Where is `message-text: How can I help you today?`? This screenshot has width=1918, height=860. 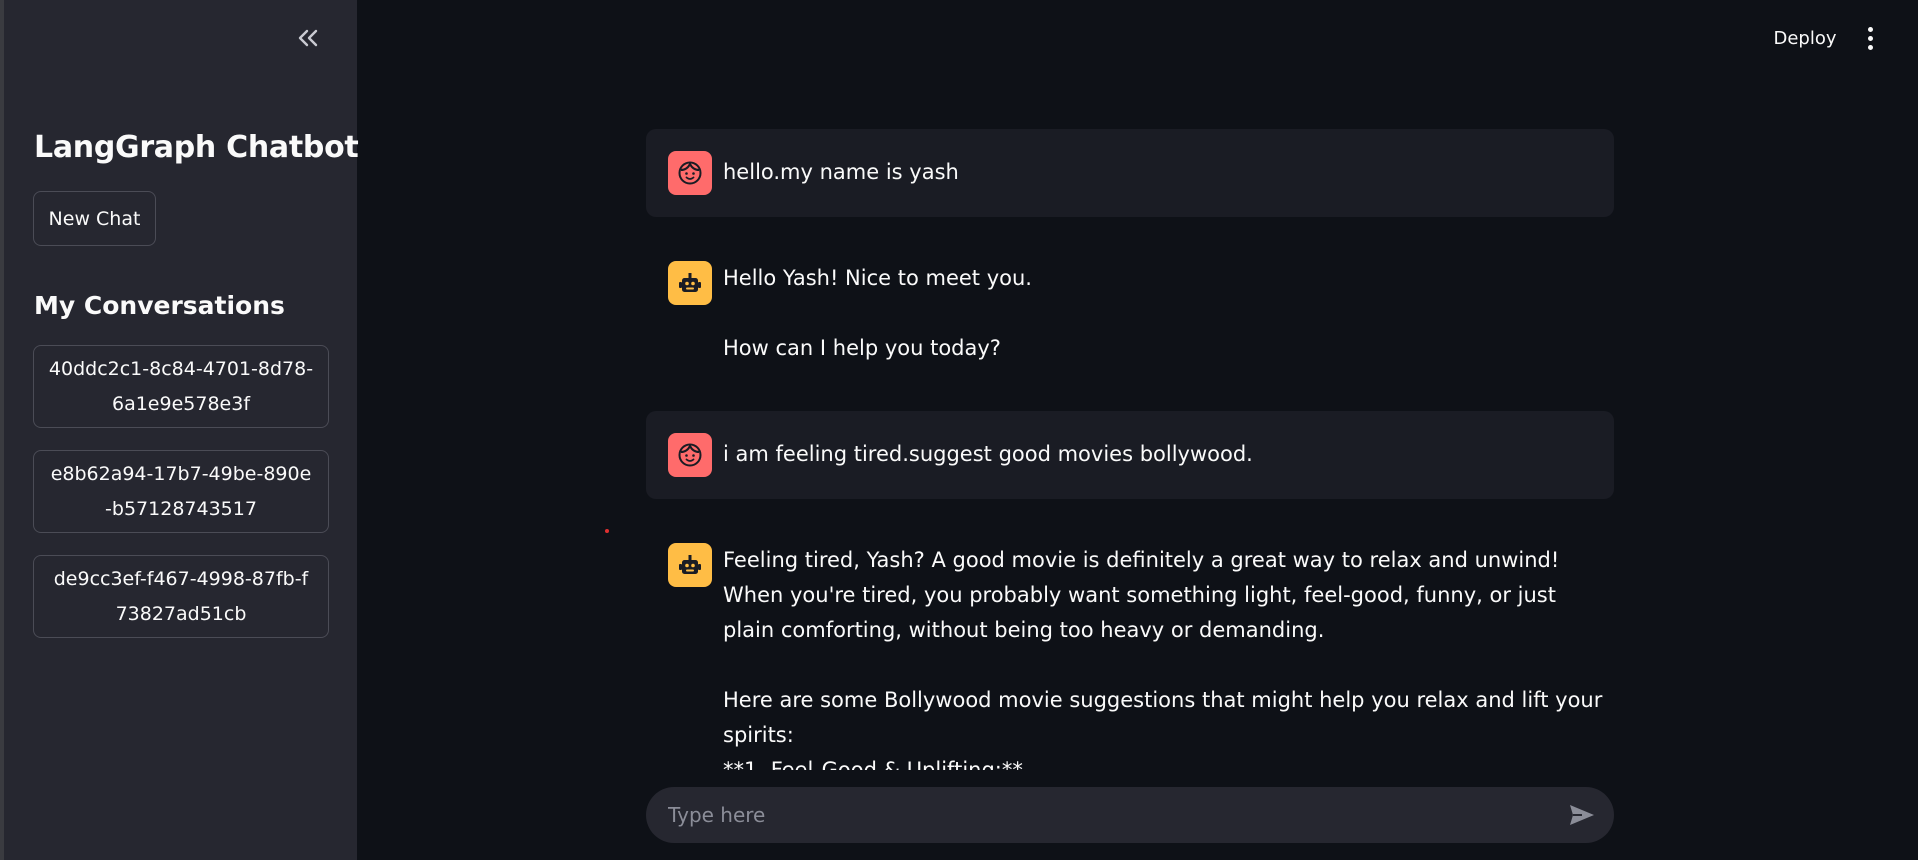
message-text: How can I help you today? is located at coordinates (862, 348).